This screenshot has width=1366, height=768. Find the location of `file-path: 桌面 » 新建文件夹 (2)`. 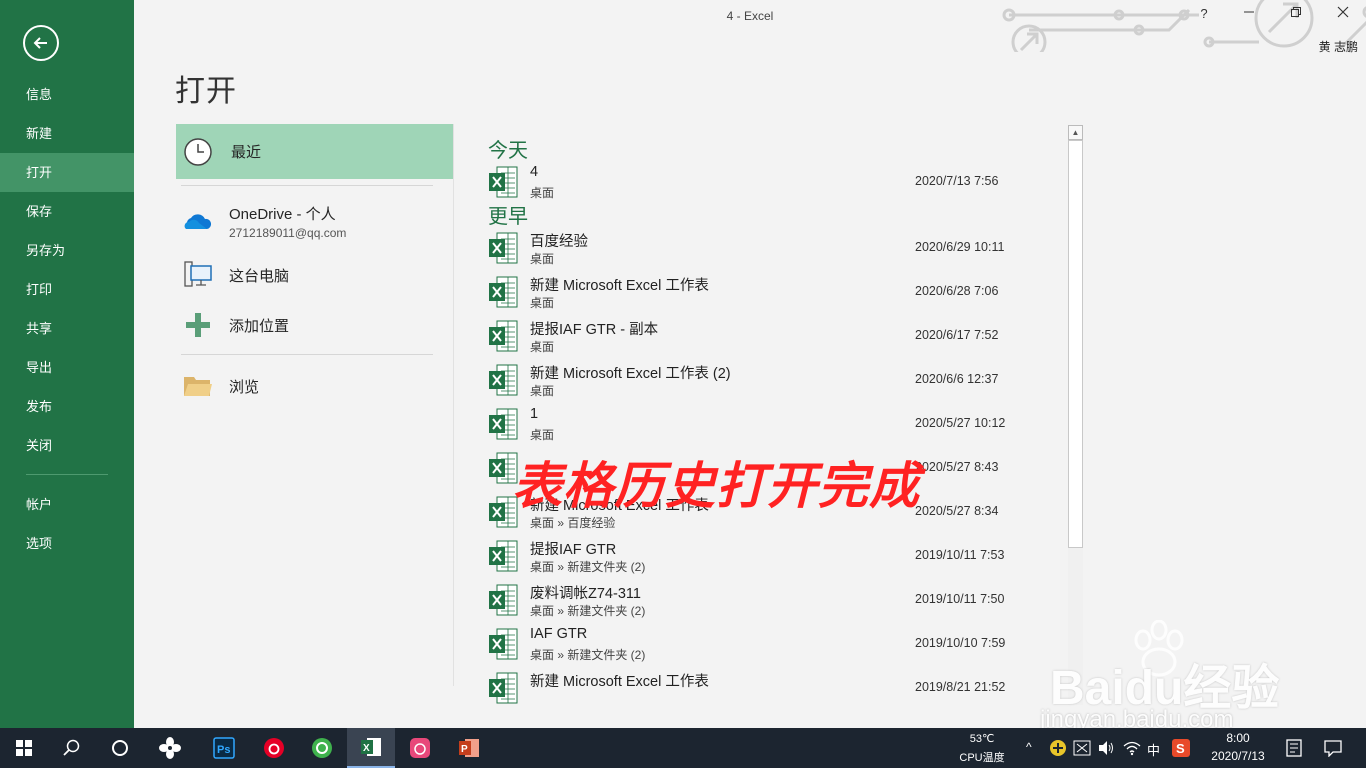

file-path: 桌面 » 新建文件夹 (2) is located at coordinates (588, 611).